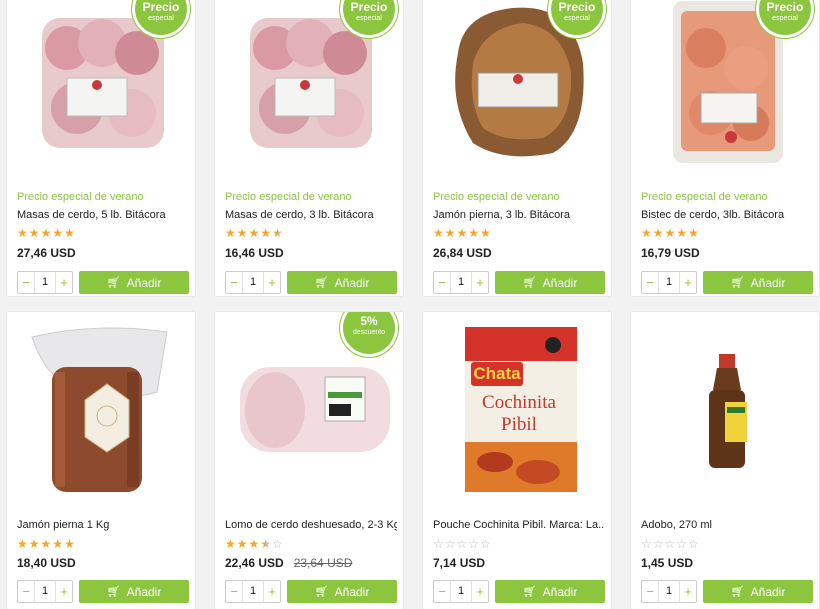 This screenshot has width=820, height=609. What do you see at coordinates (103, 215) in the screenshot?
I see `product-name: Masas de cerdo, 5 lb. Bitácora` at bounding box center [103, 215].